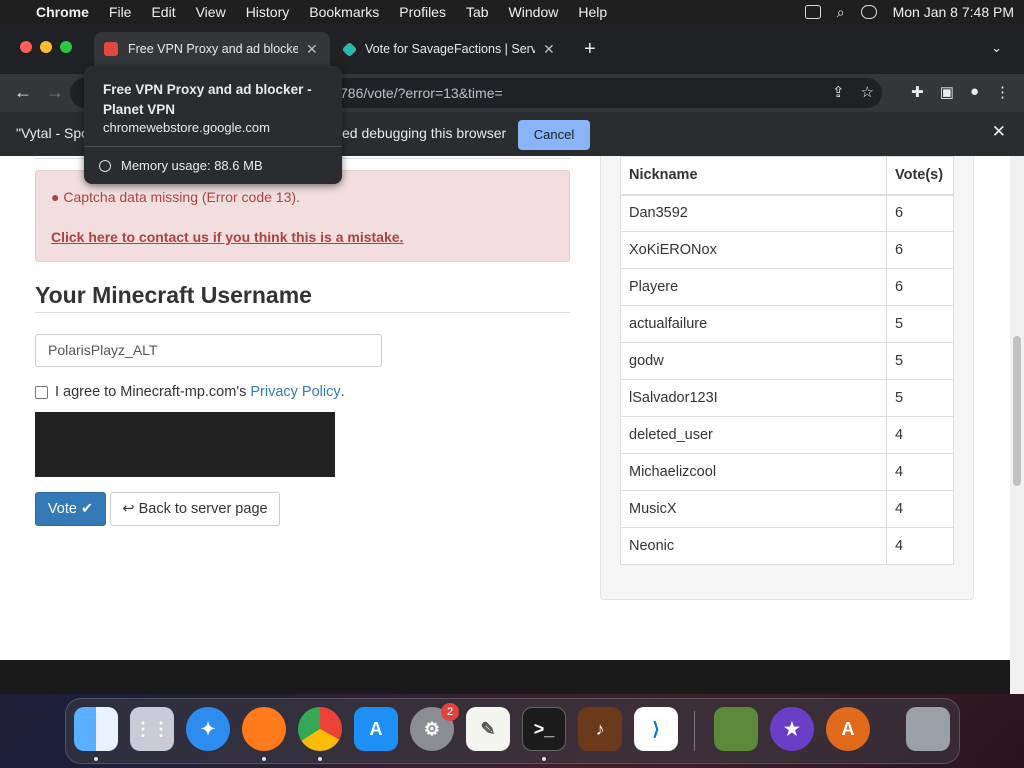  I want to click on screen-mirror-icon, so click(812, 12).